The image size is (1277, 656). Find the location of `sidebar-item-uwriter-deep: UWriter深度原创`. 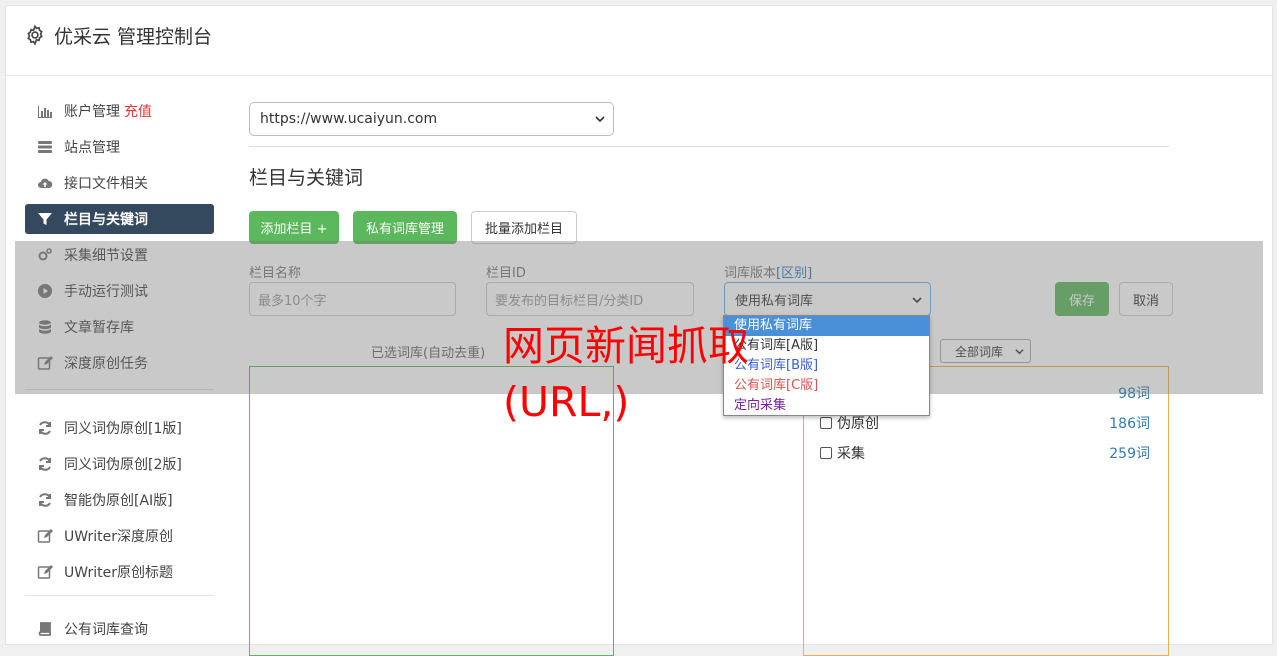

sidebar-item-uwriter-deep: UWriter深度原创 is located at coordinates (119, 536).